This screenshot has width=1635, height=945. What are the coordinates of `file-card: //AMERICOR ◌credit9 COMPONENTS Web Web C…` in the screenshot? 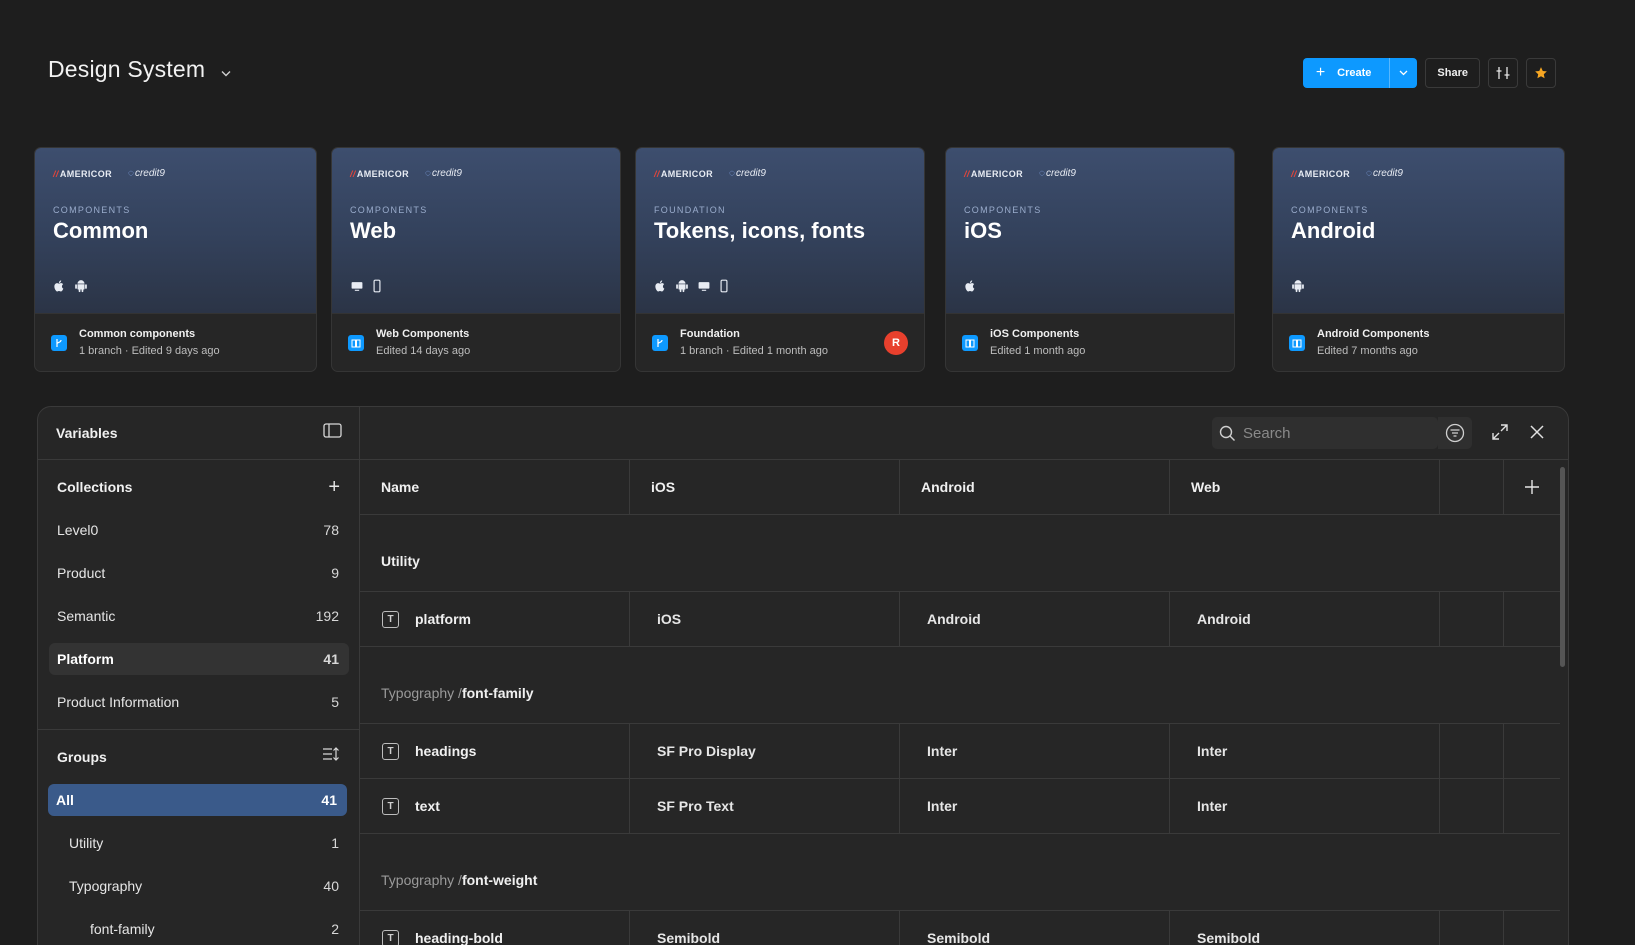 It's located at (476, 259).